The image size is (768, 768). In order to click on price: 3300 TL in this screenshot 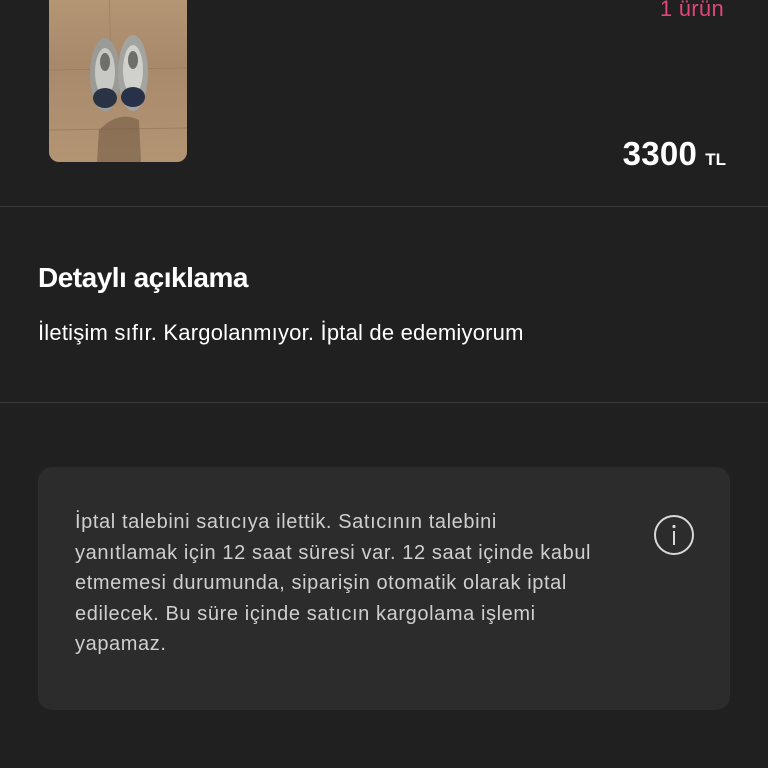, I will do `click(674, 154)`.